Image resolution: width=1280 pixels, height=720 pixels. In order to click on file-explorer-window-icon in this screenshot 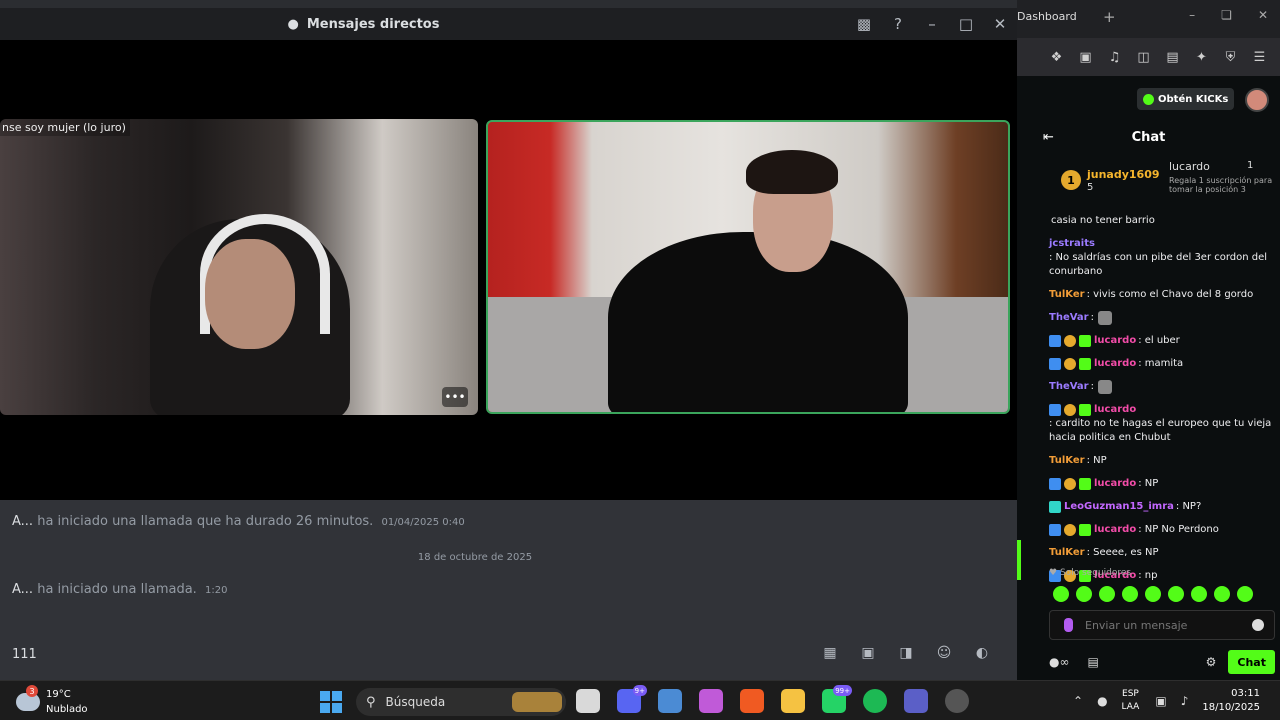, I will do `click(588, 701)`.